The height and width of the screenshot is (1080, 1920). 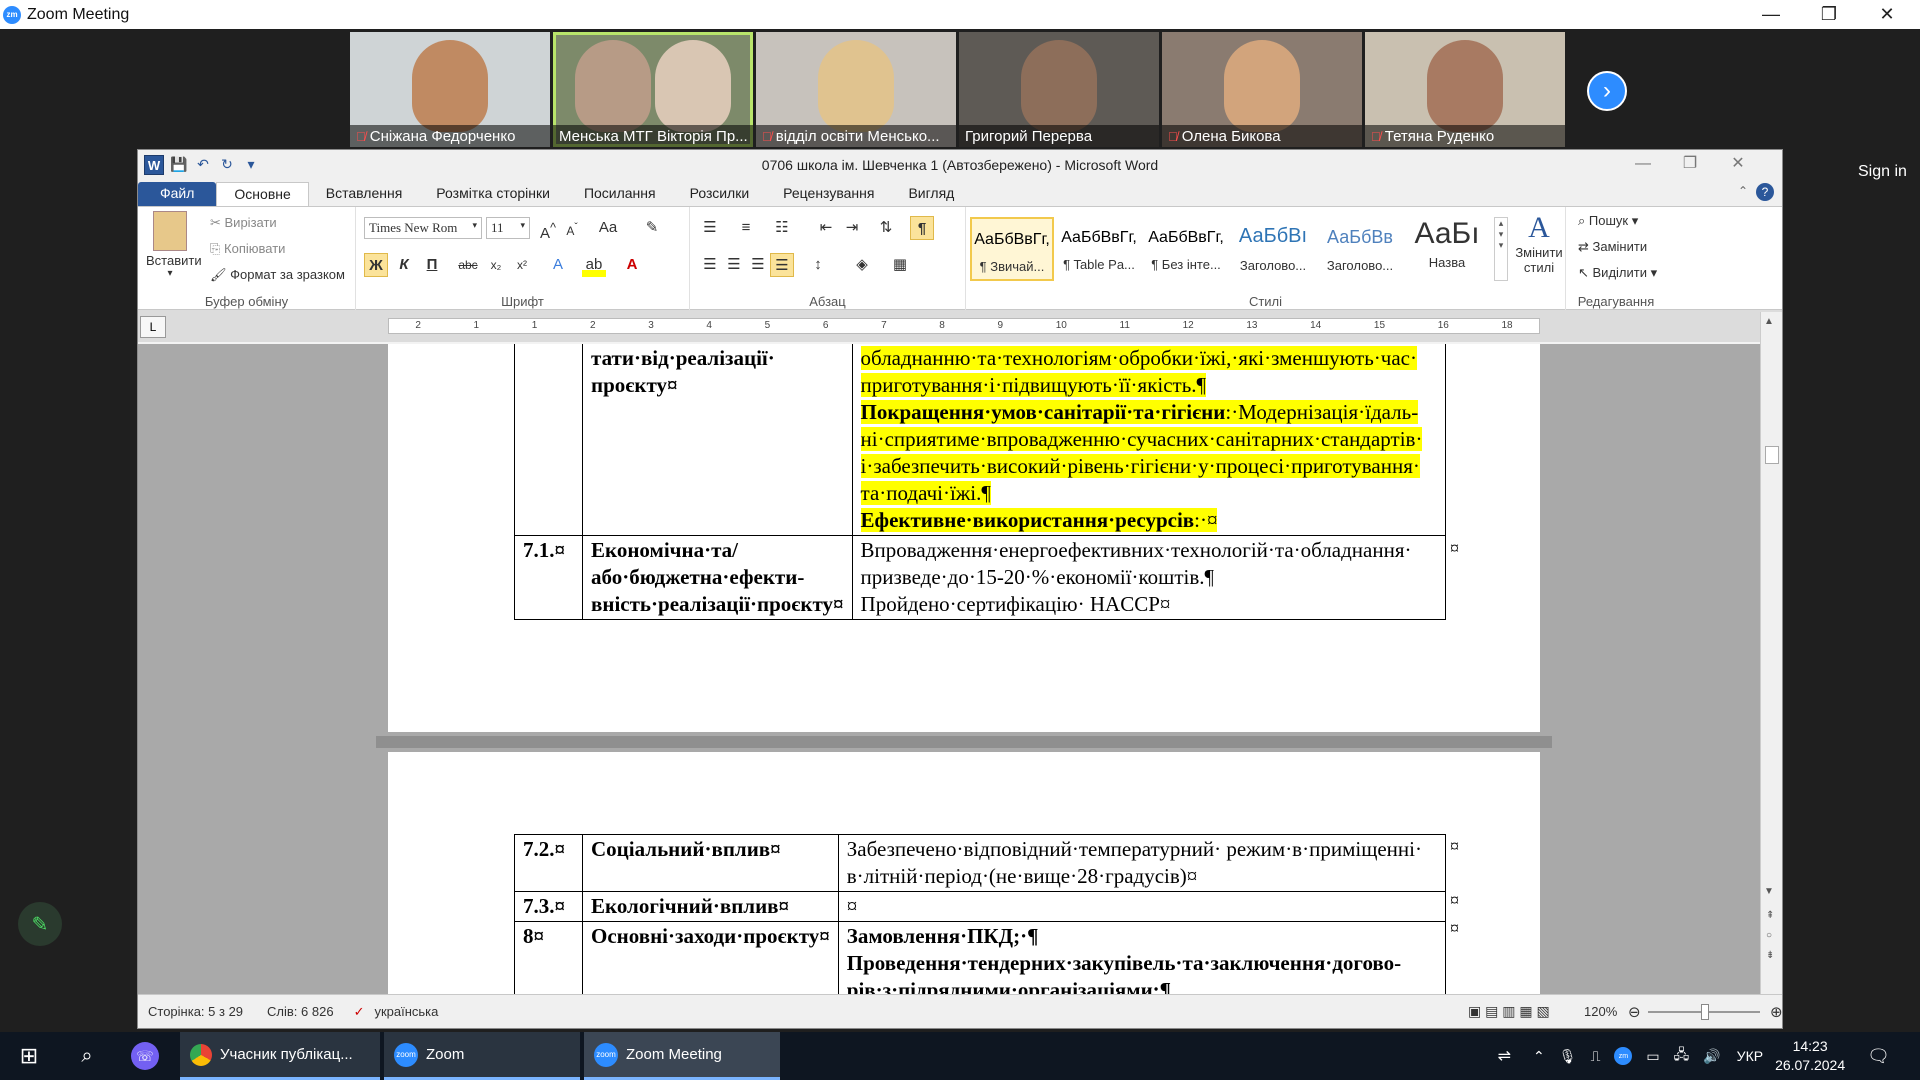 I want to click on clock: 14:23 26.07.2024, so click(x=1810, y=1056).